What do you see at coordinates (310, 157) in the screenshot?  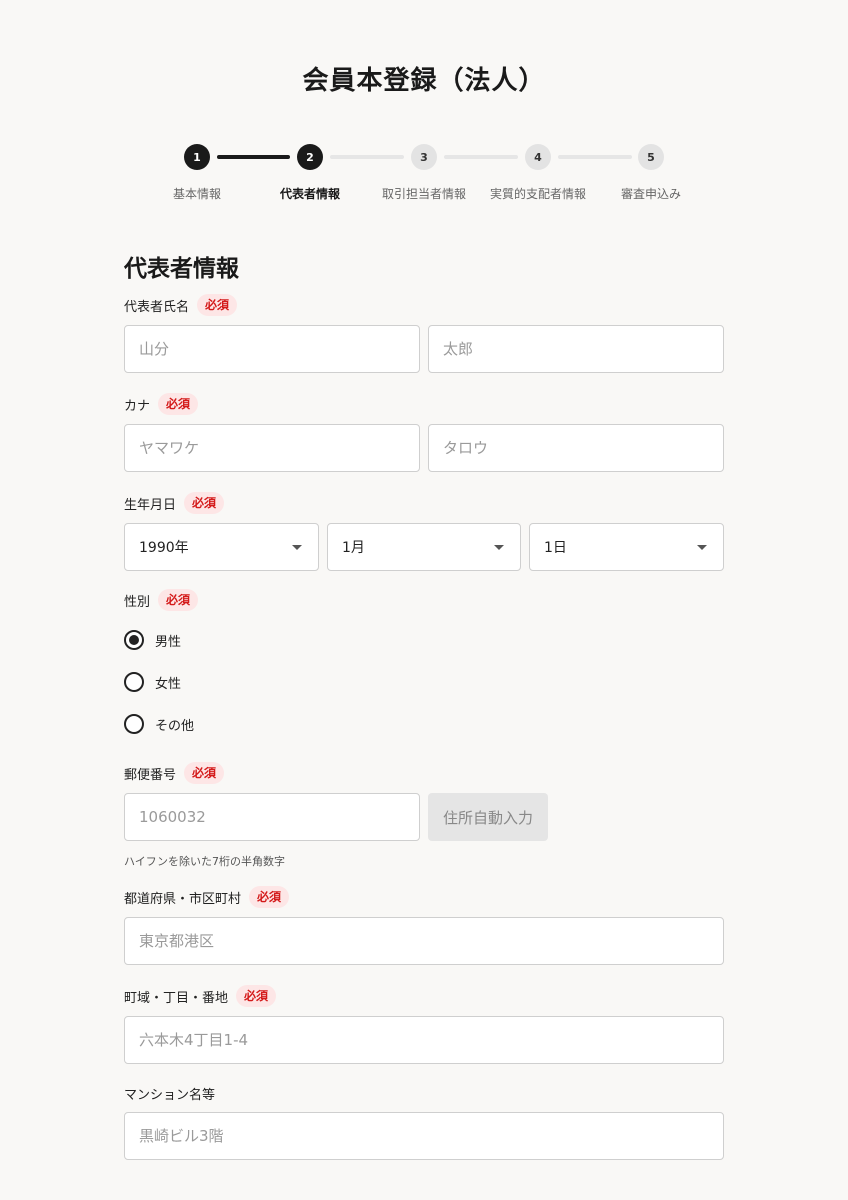 I see `step-2-circle: 2` at bounding box center [310, 157].